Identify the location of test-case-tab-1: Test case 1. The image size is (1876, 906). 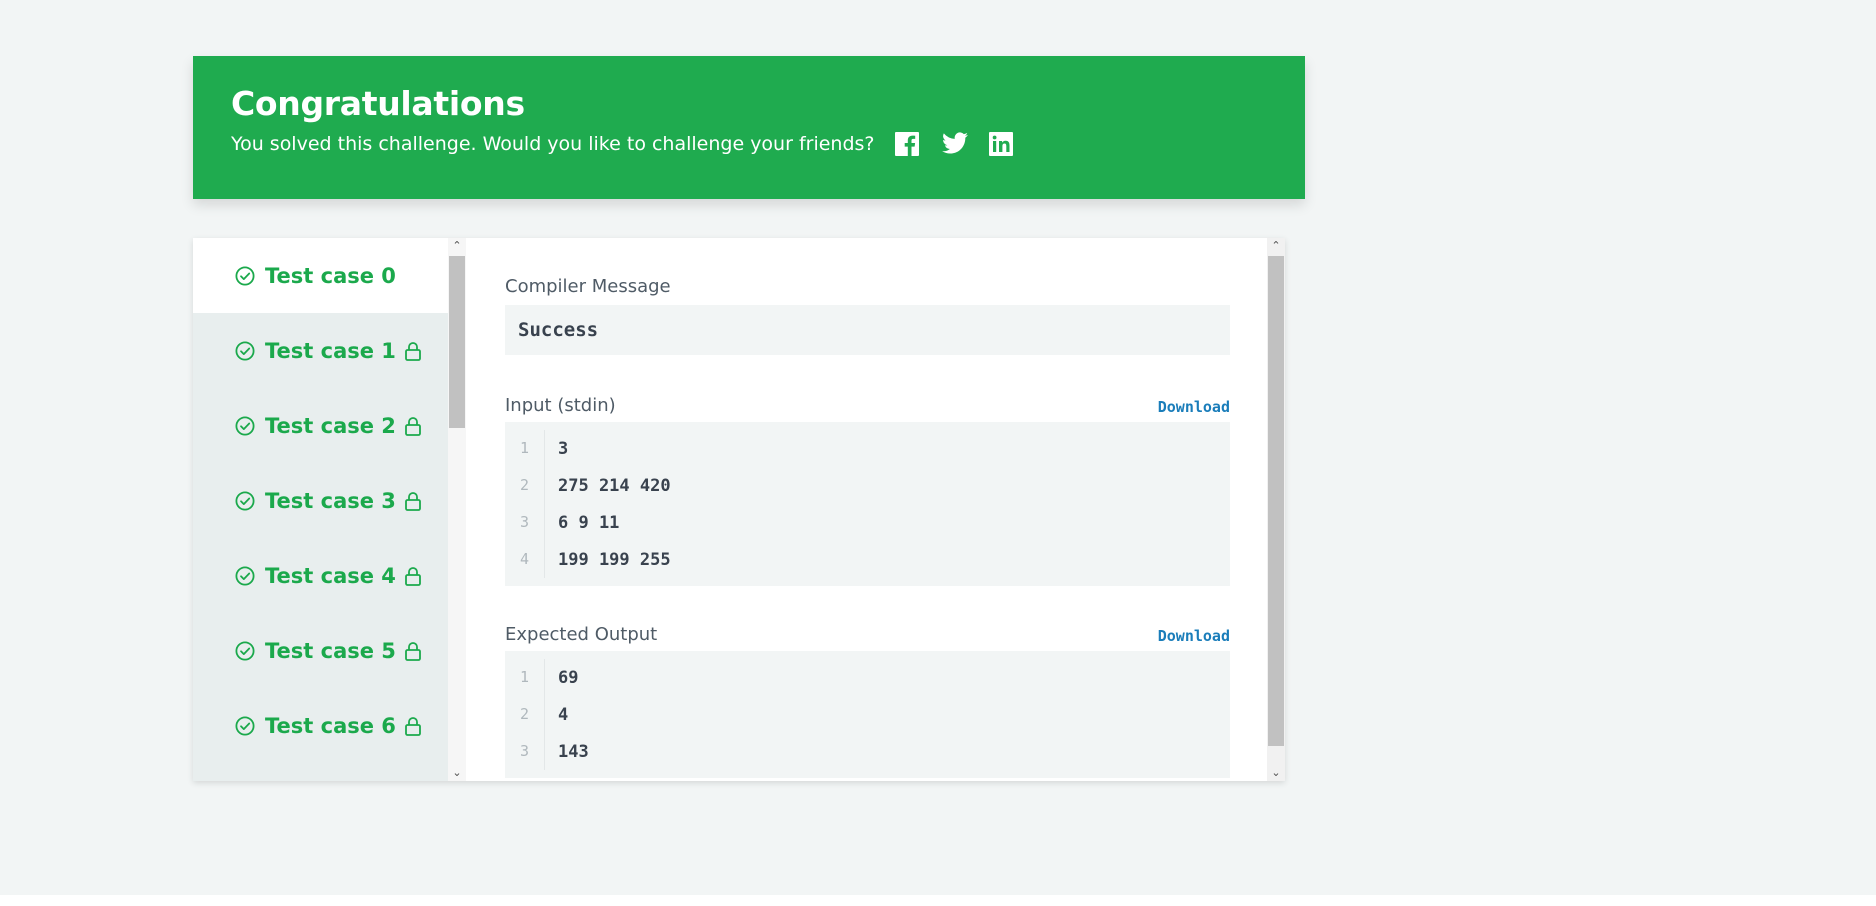
(320, 350).